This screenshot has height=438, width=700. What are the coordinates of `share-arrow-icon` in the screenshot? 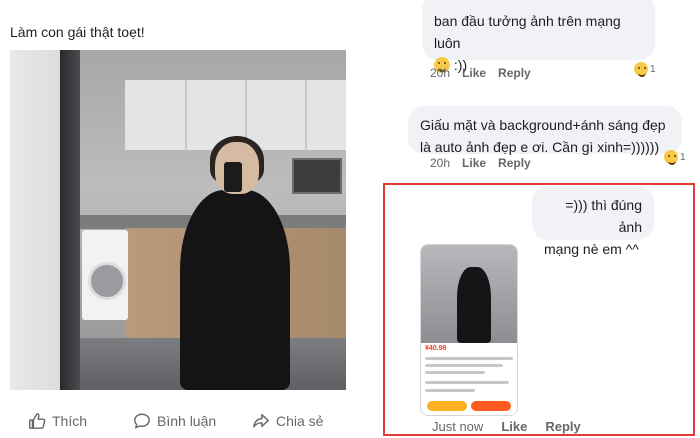 It's located at (261, 420).